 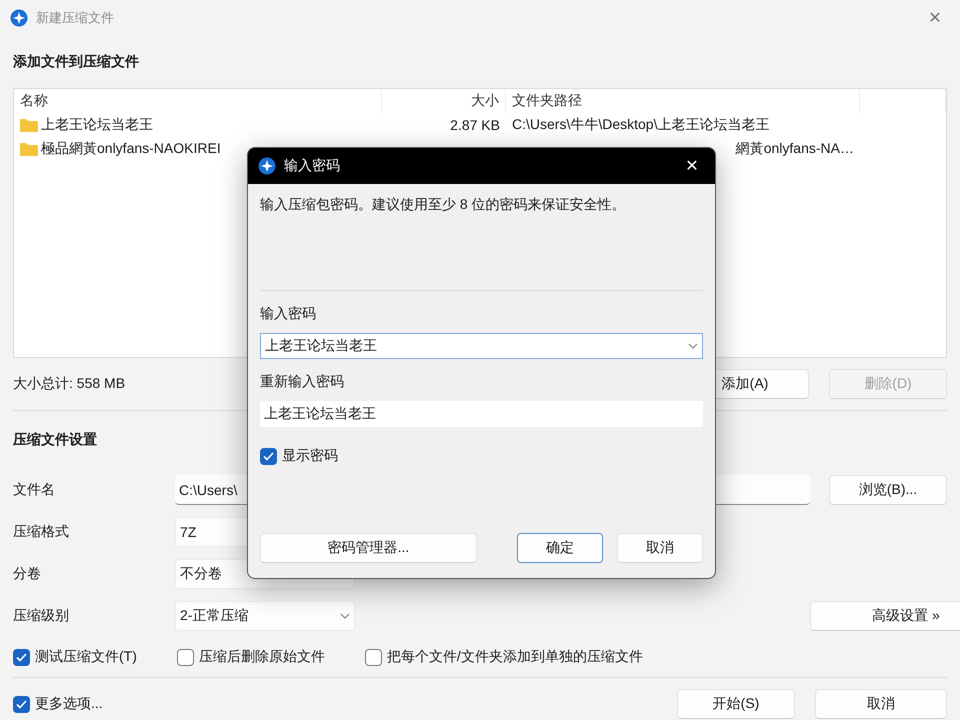 What do you see at coordinates (481, 346) in the screenshot?
I see `password-combobox: 上老王论坛当老王` at bounding box center [481, 346].